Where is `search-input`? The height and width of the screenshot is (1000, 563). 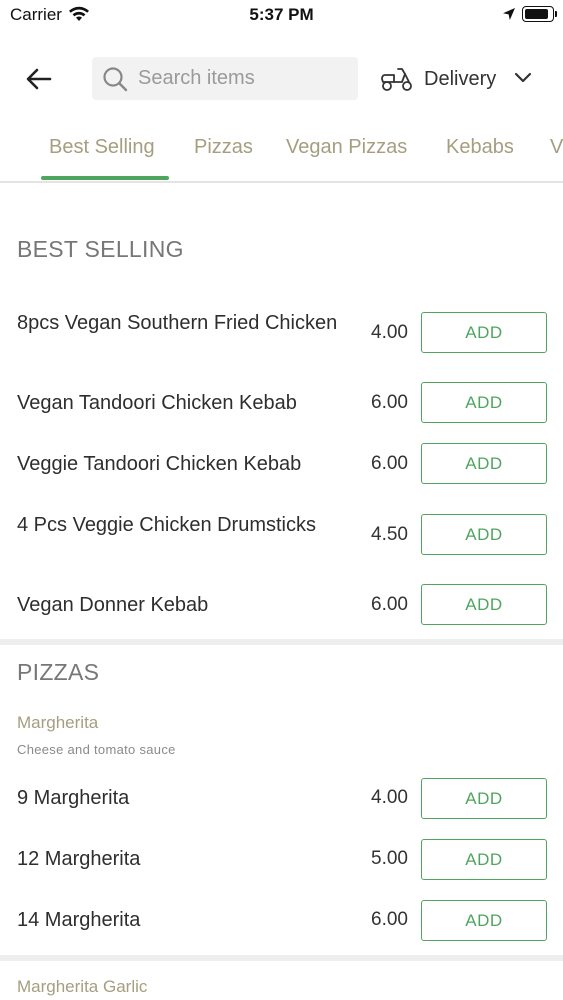 search-input is located at coordinates (243, 78).